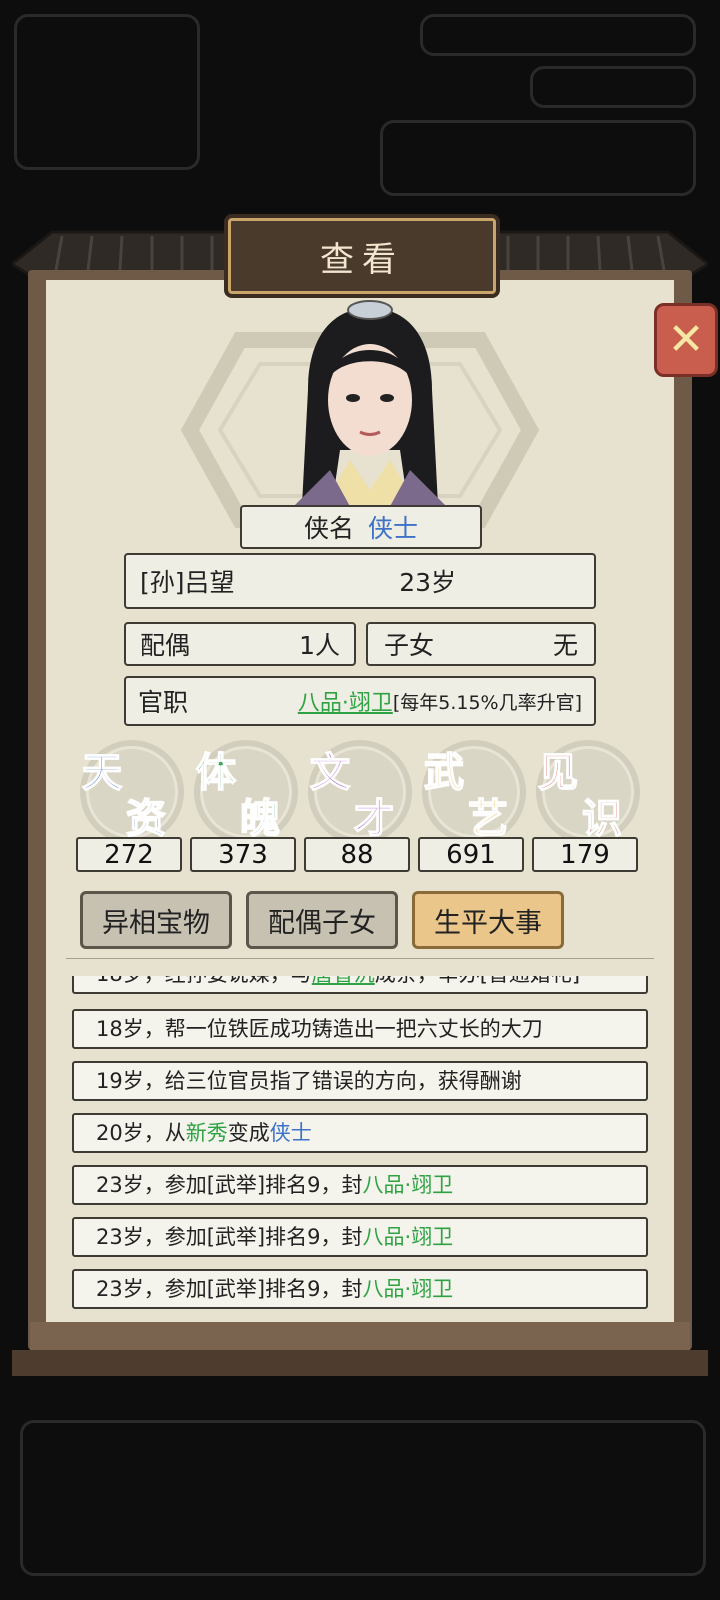 The width and height of the screenshot is (720, 1600). What do you see at coordinates (360, 1363) in the screenshot?
I see `panel-footer` at bounding box center [360, 1363].